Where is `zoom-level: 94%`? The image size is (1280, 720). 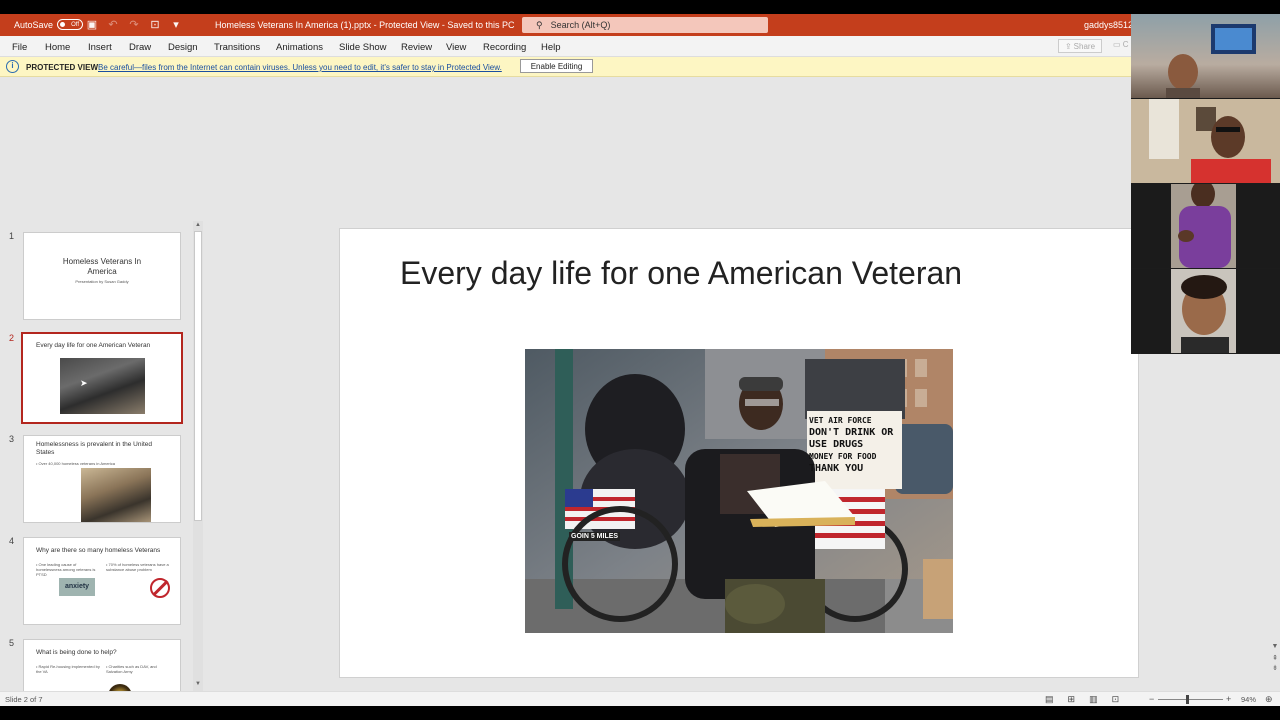
zoom-level: 94% is located at coordinates (1248, 699).